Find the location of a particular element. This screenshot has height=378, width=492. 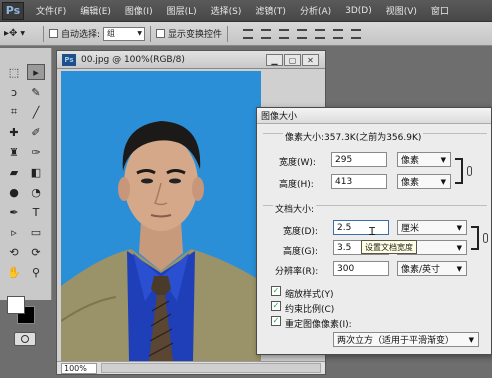

pixel-width-unit-select: 像素 ▼ is located at coordinates (424, 159).